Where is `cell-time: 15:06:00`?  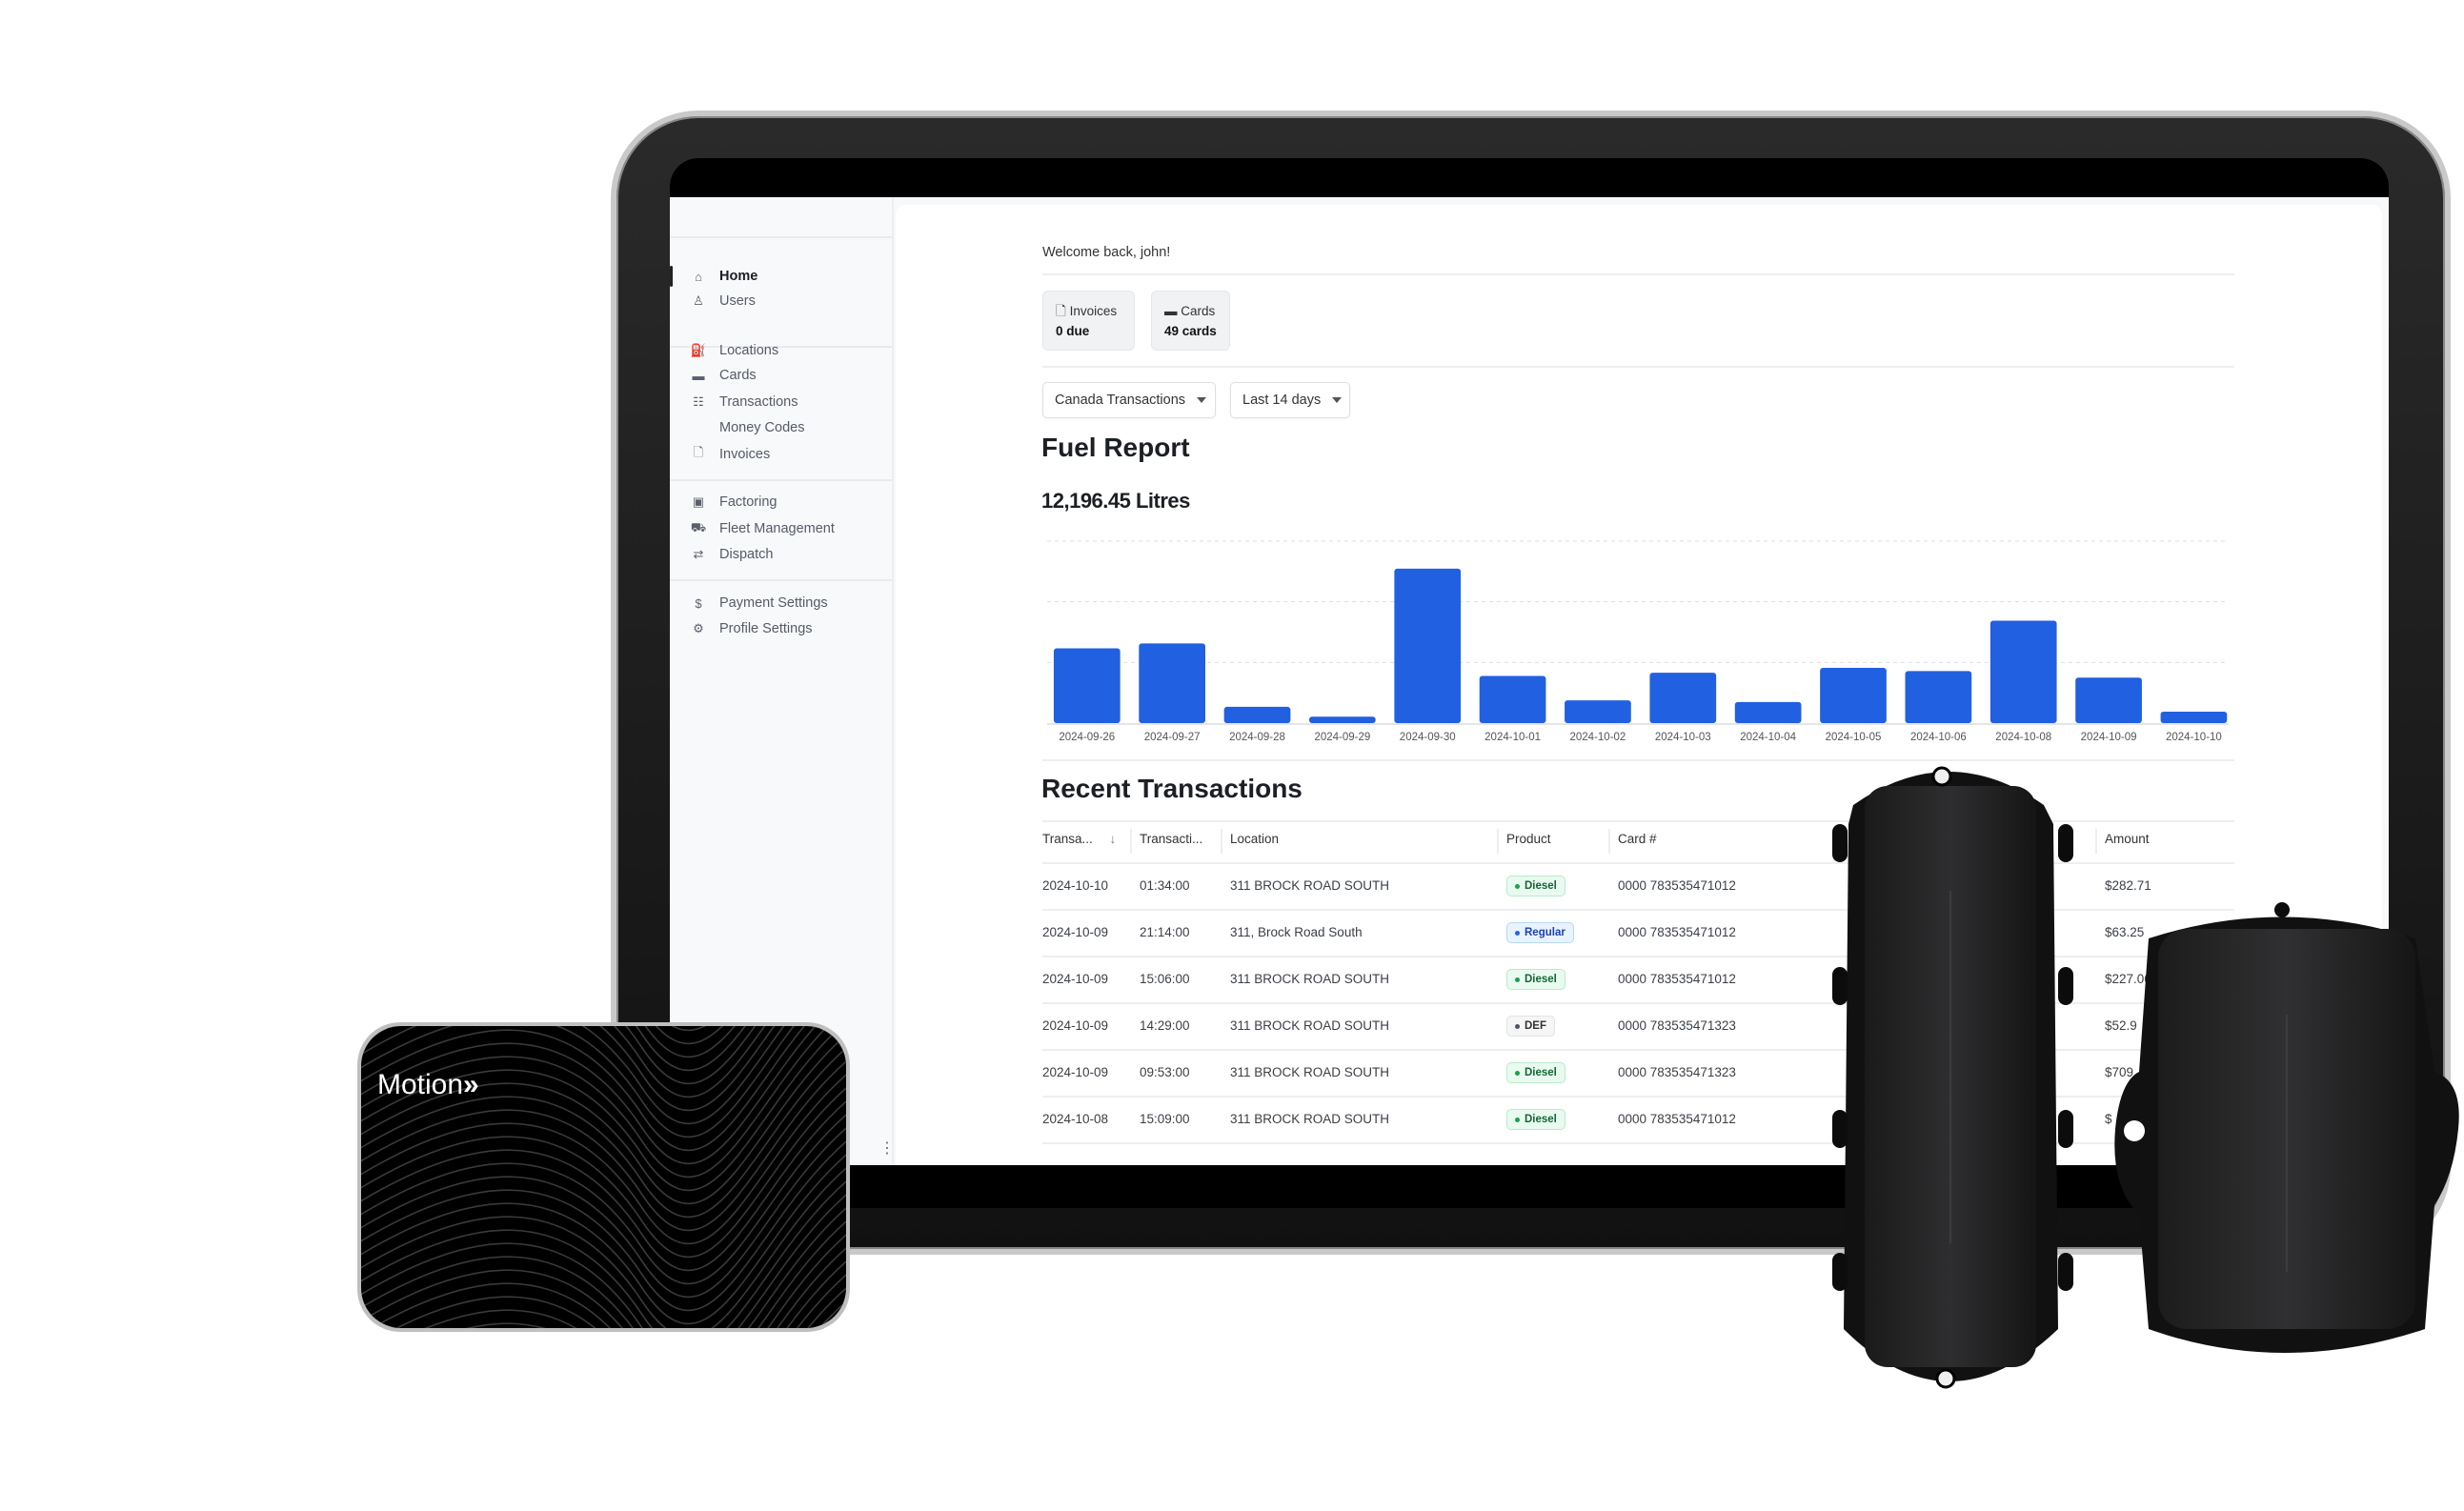
cell-time: 15:06:00 is located at coordinates (1165, 979).